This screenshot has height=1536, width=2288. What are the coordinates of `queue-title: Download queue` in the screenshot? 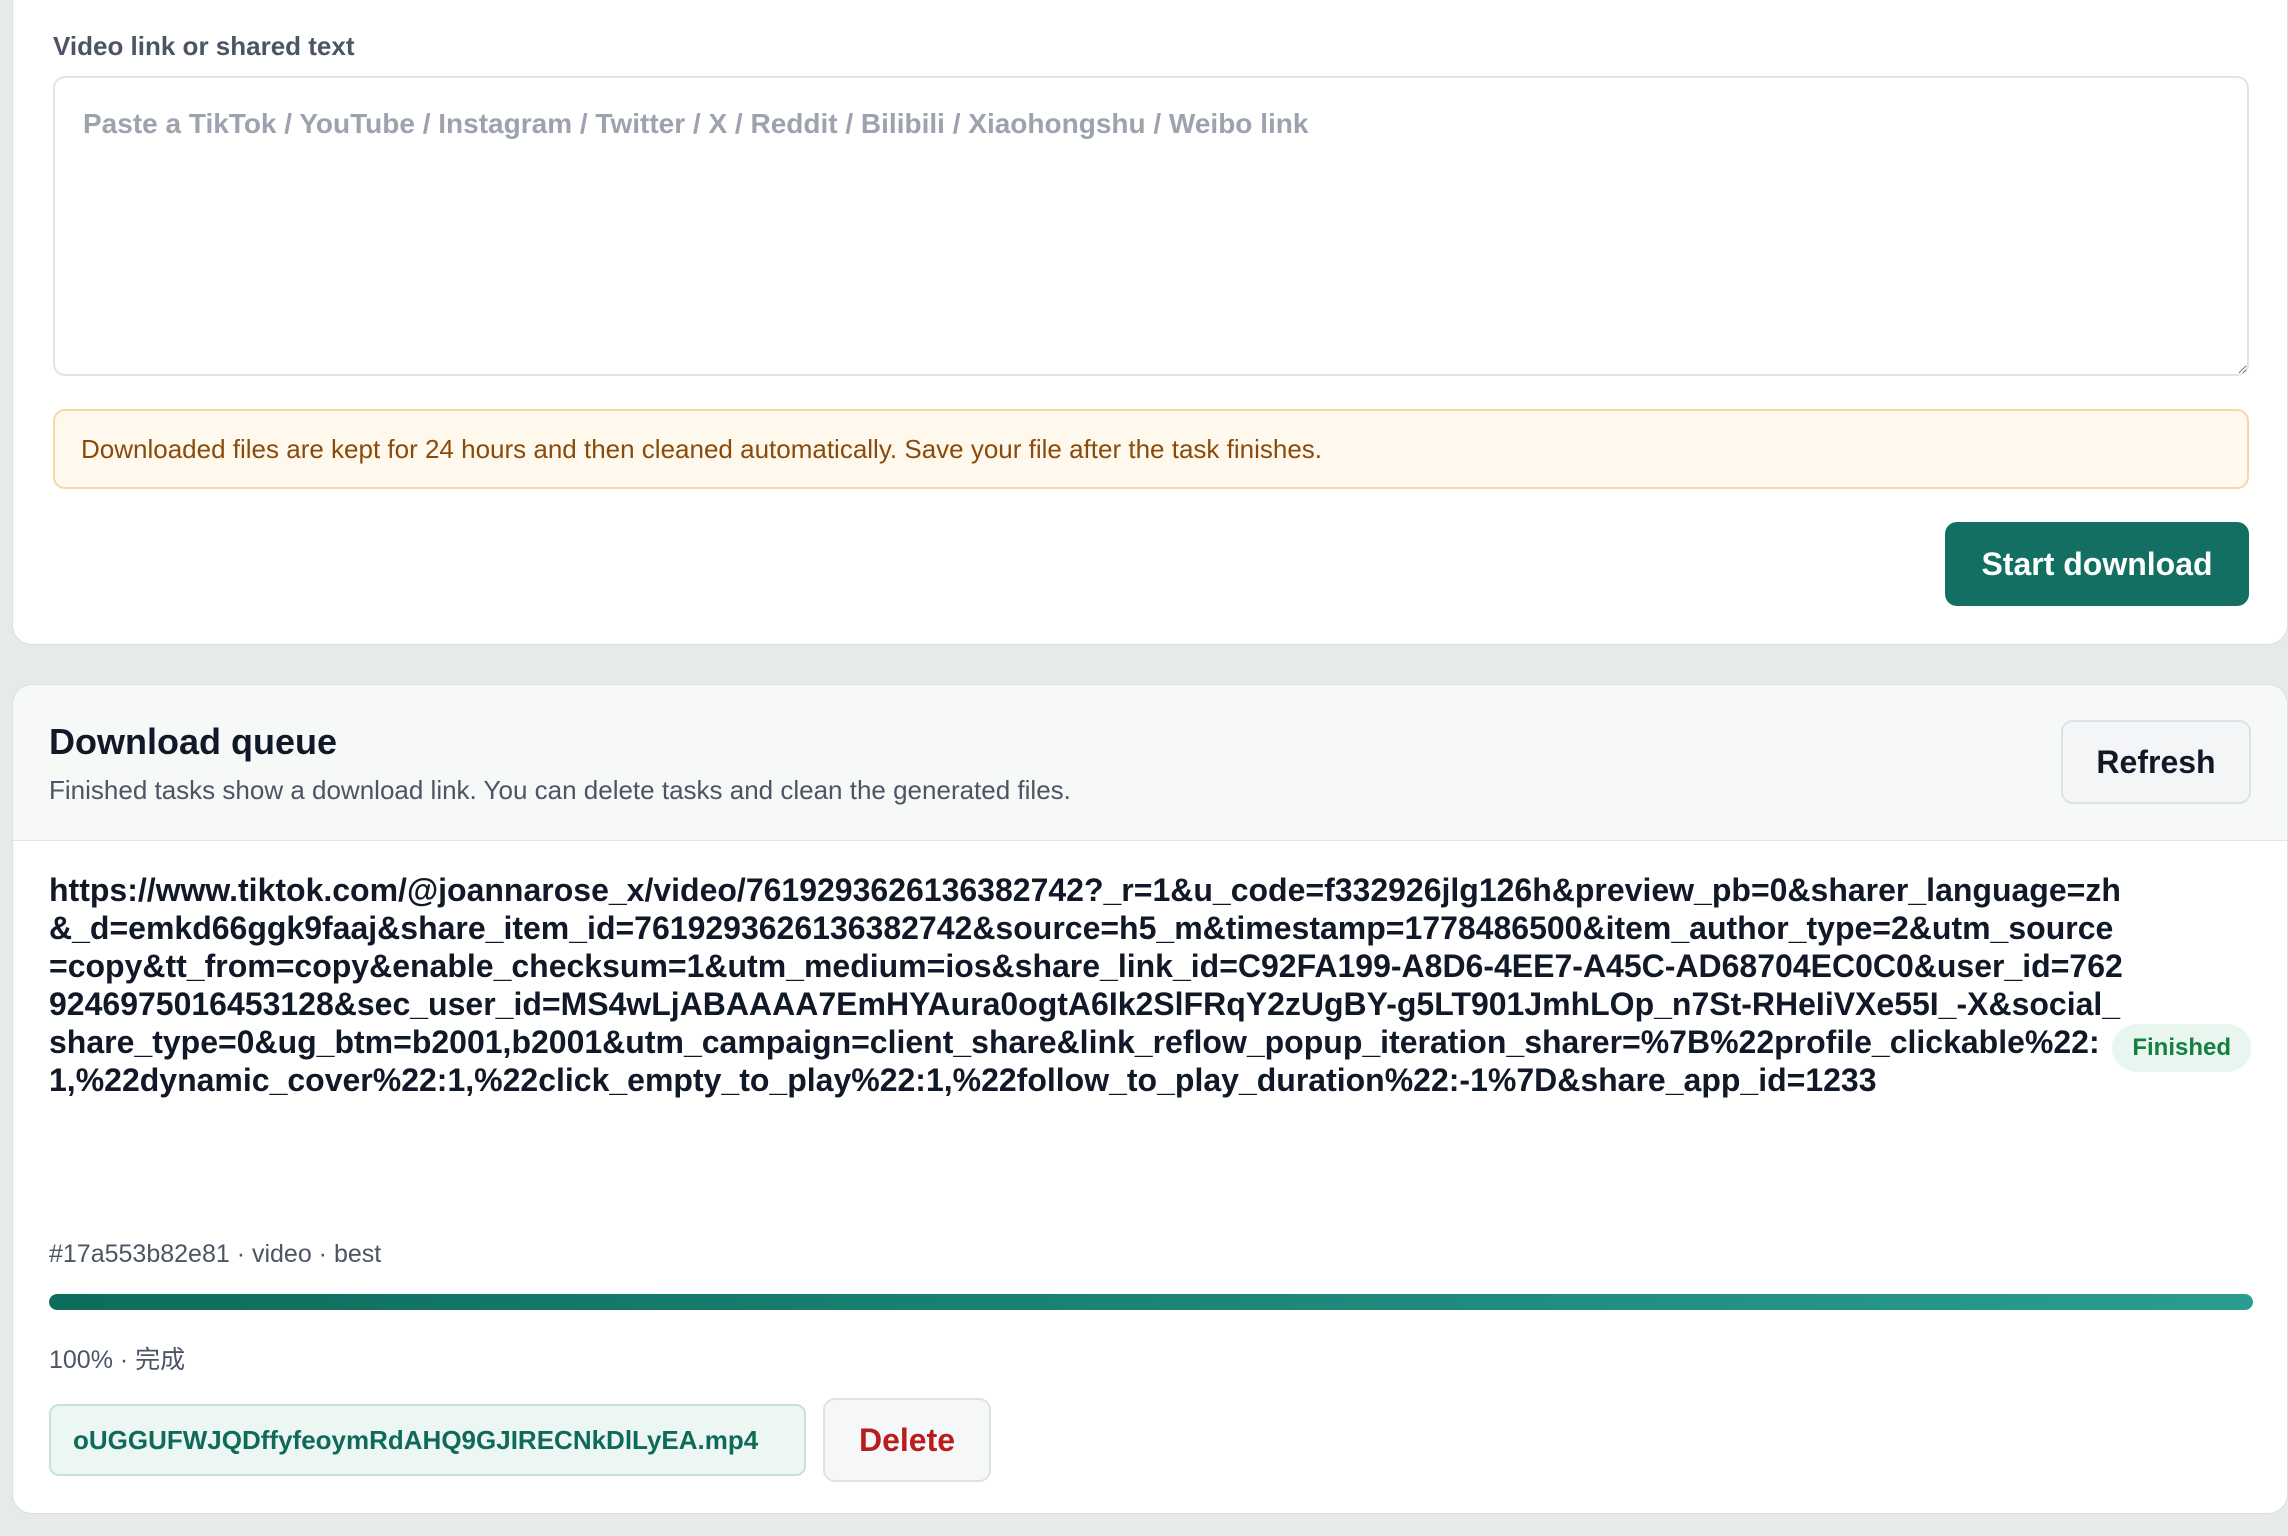 It's located at (193, 741).